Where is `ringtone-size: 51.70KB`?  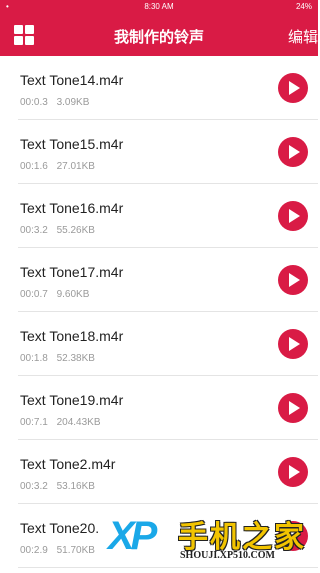 ringtone-size: 51.70KB is located at coordinates (75, 550).